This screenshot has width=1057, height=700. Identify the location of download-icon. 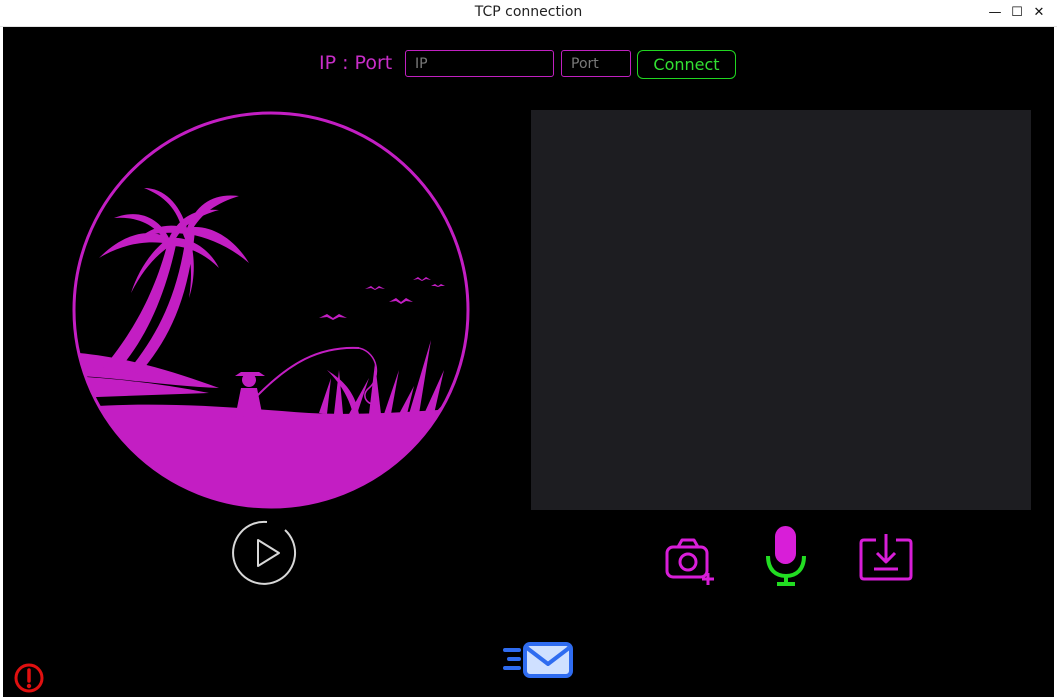
(886, 557).